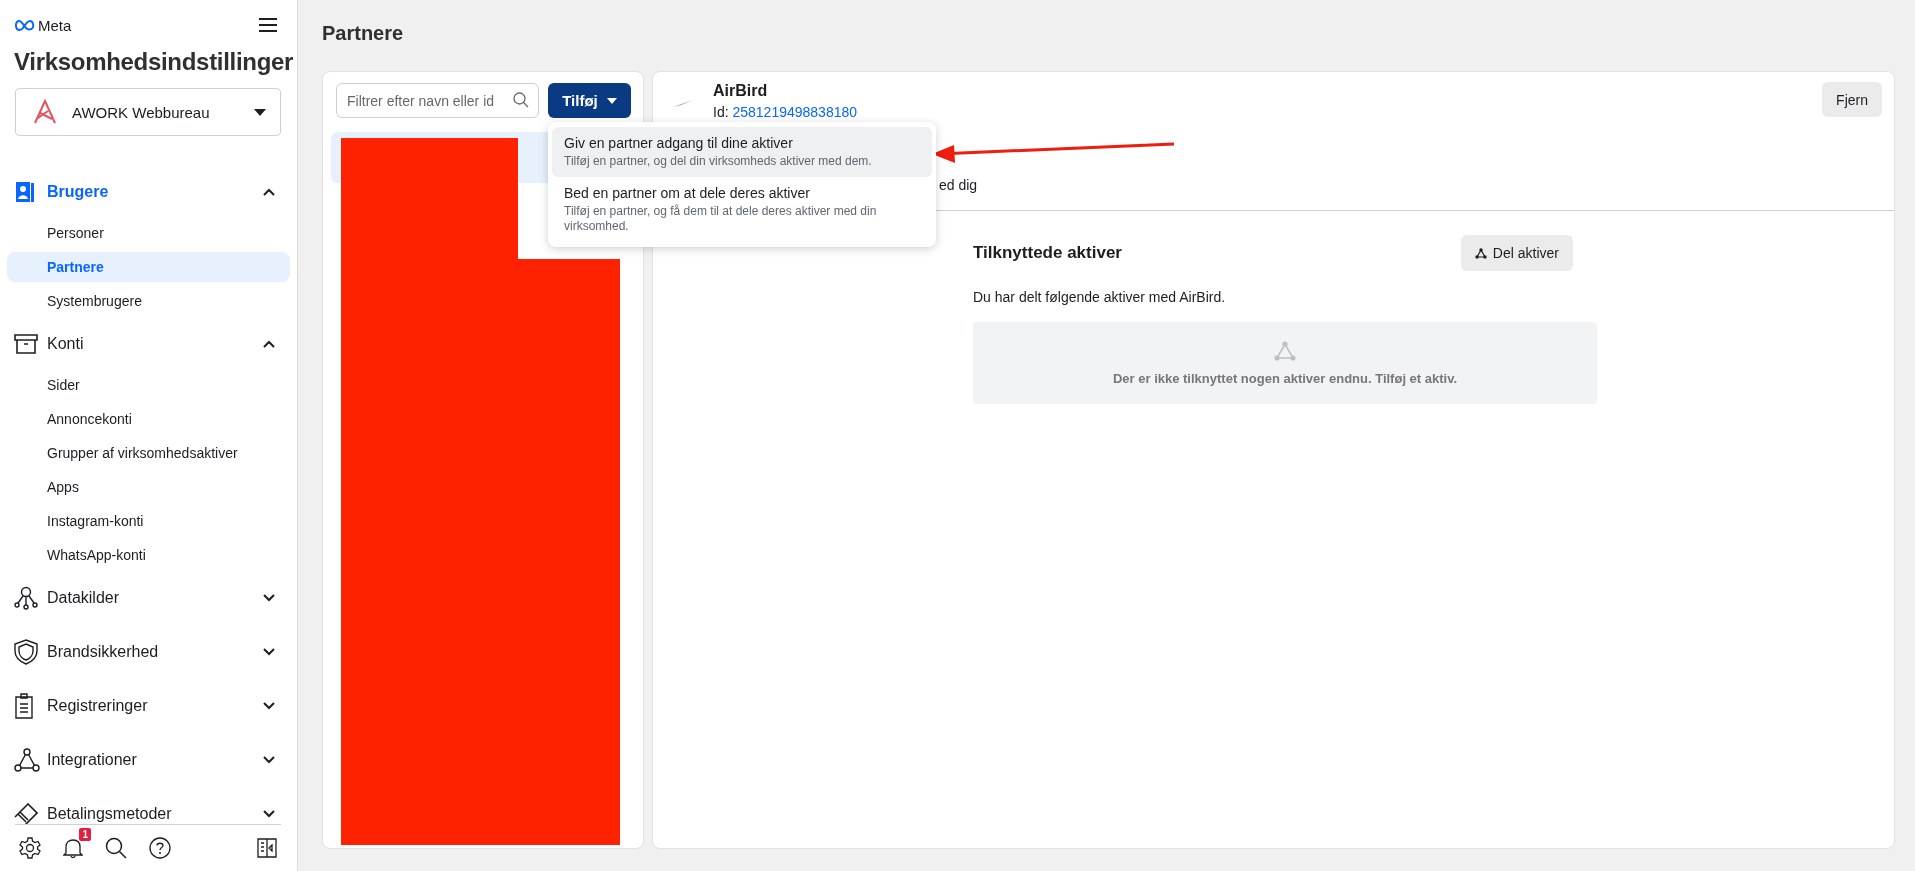 This screenshot has height=871, width=1915. I want to click on tab: ed dig, so click(958, 185).